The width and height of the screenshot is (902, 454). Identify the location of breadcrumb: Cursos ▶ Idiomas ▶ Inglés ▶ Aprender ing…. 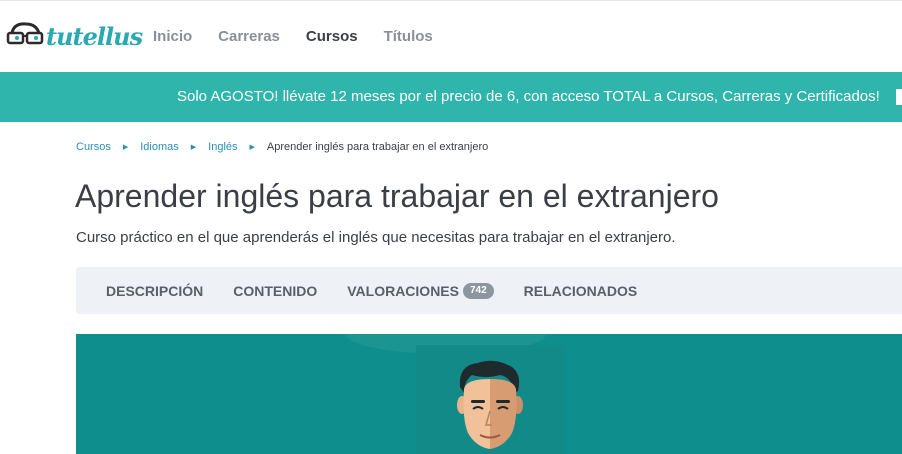
(282, 147).